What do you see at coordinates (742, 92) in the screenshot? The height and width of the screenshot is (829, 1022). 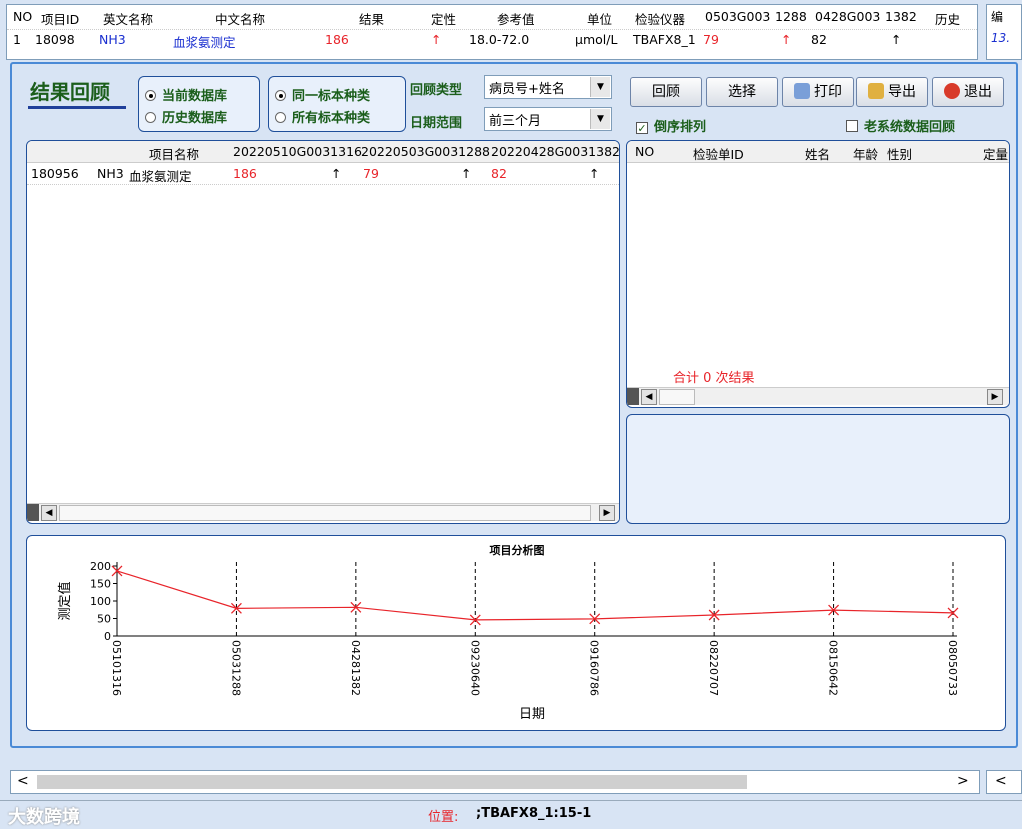 I see `select-button: 选择` at bounding box center [742, 92].